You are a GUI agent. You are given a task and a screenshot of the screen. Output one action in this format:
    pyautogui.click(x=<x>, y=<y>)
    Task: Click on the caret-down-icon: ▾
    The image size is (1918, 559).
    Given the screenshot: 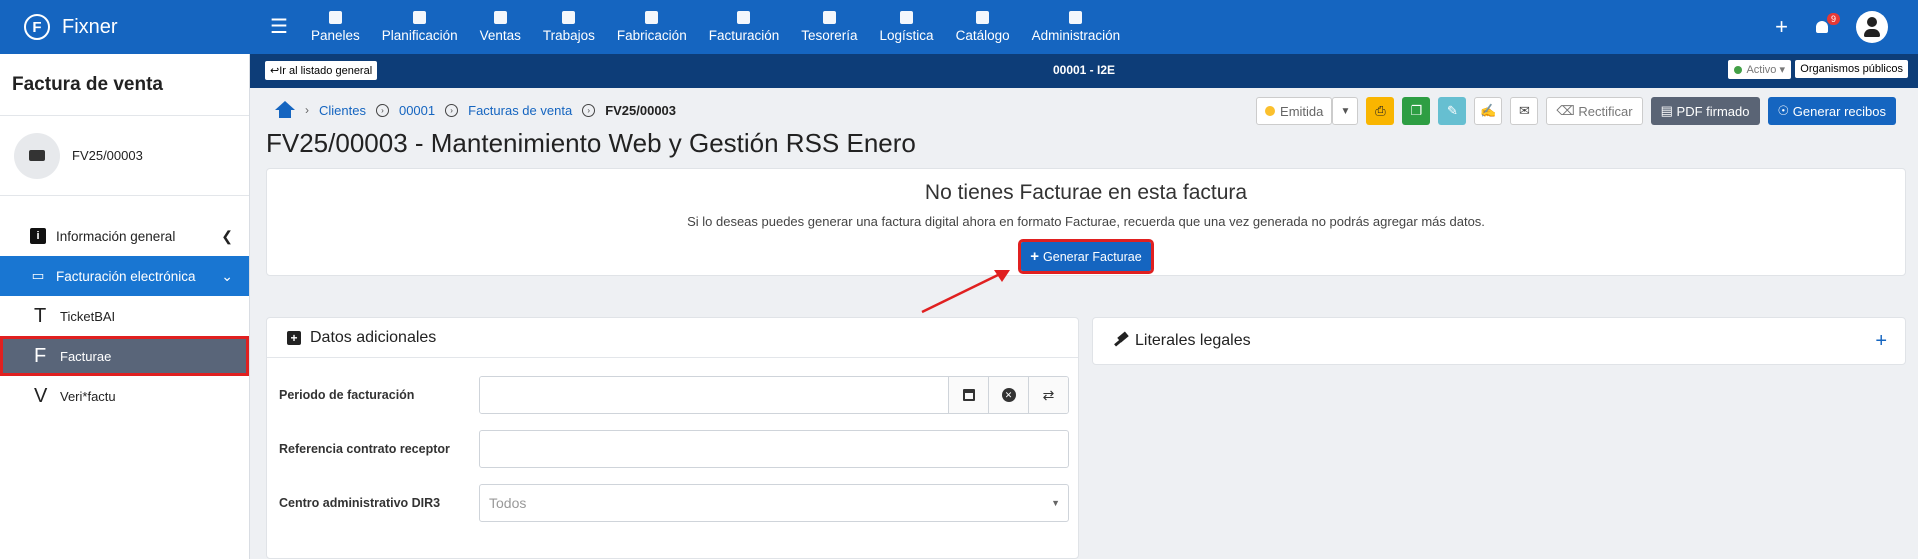 What is the action you would take?
    pyautogui.click(x=1782, y=70)
    